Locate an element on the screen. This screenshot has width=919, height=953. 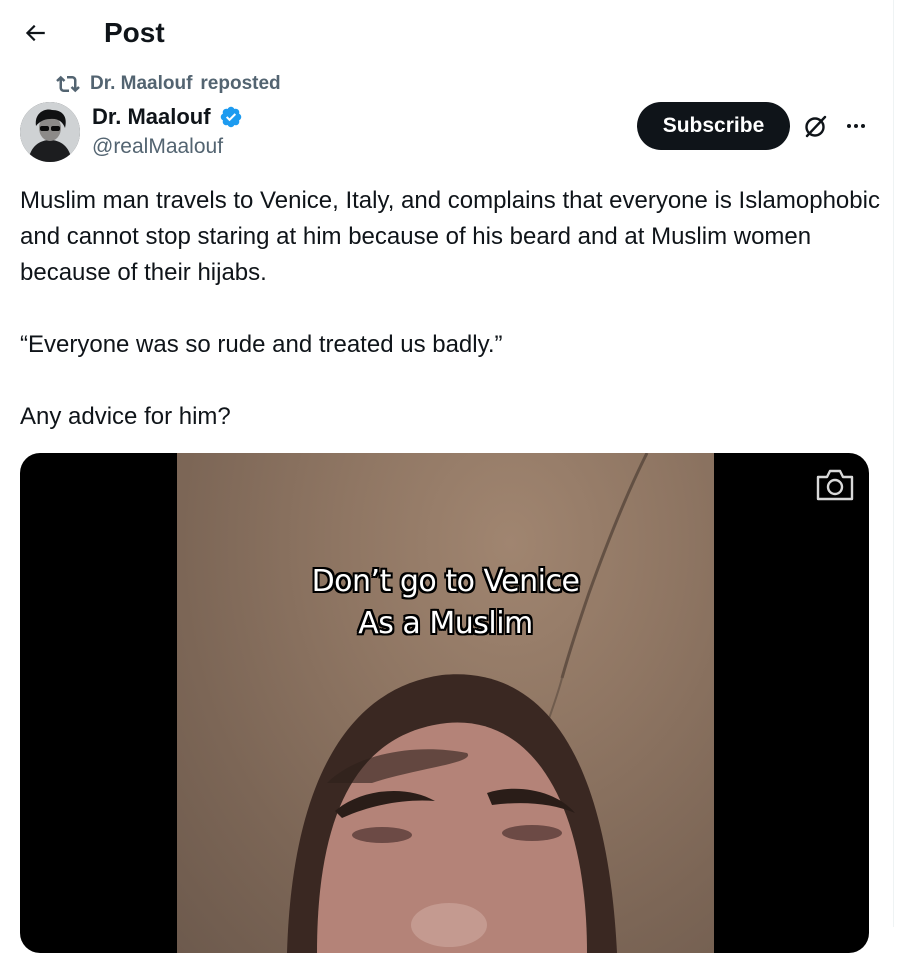
video-caption: Don’t go to Venice As a Muslim is located at coordinates (445, 603).